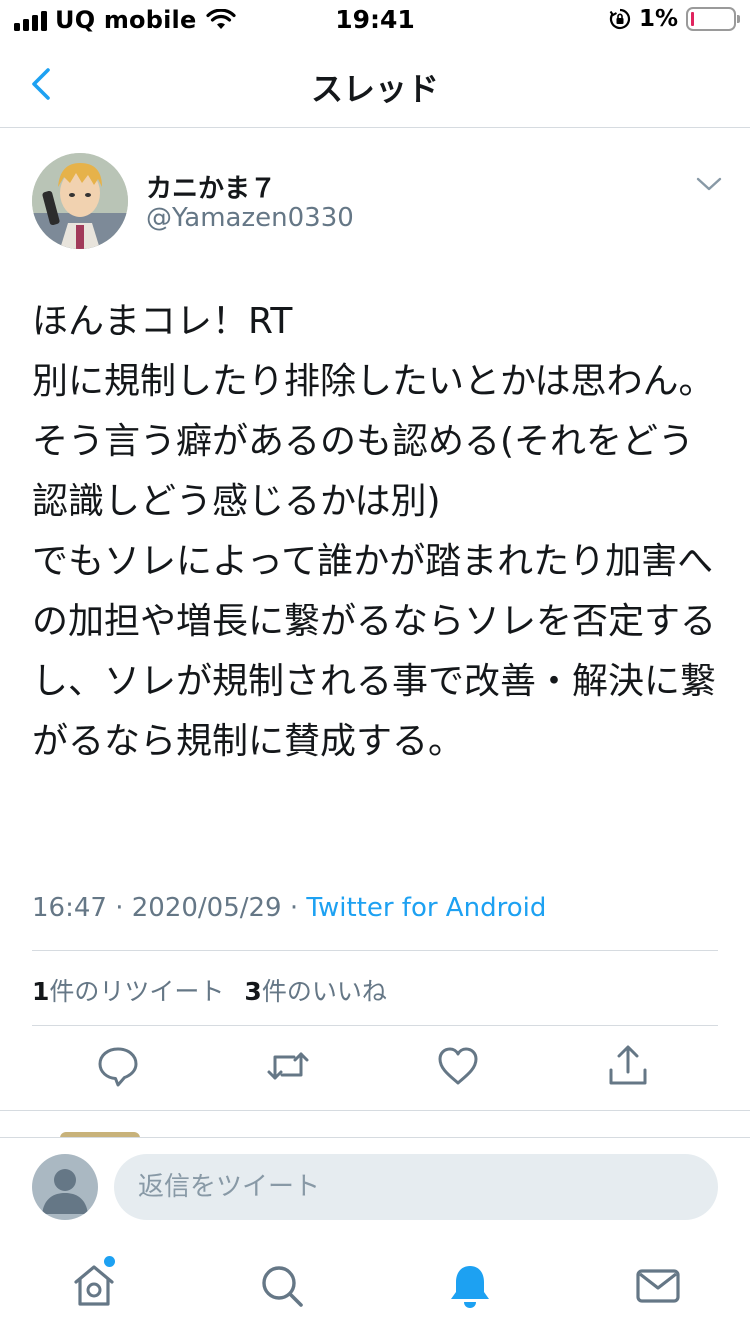 The height and width of the screenshot is (1334, 750). What do you see at coordinates (137, 991) in the screenshot?
I see `retweet-label: 件のリツイート` at bounding box center [137, 991].